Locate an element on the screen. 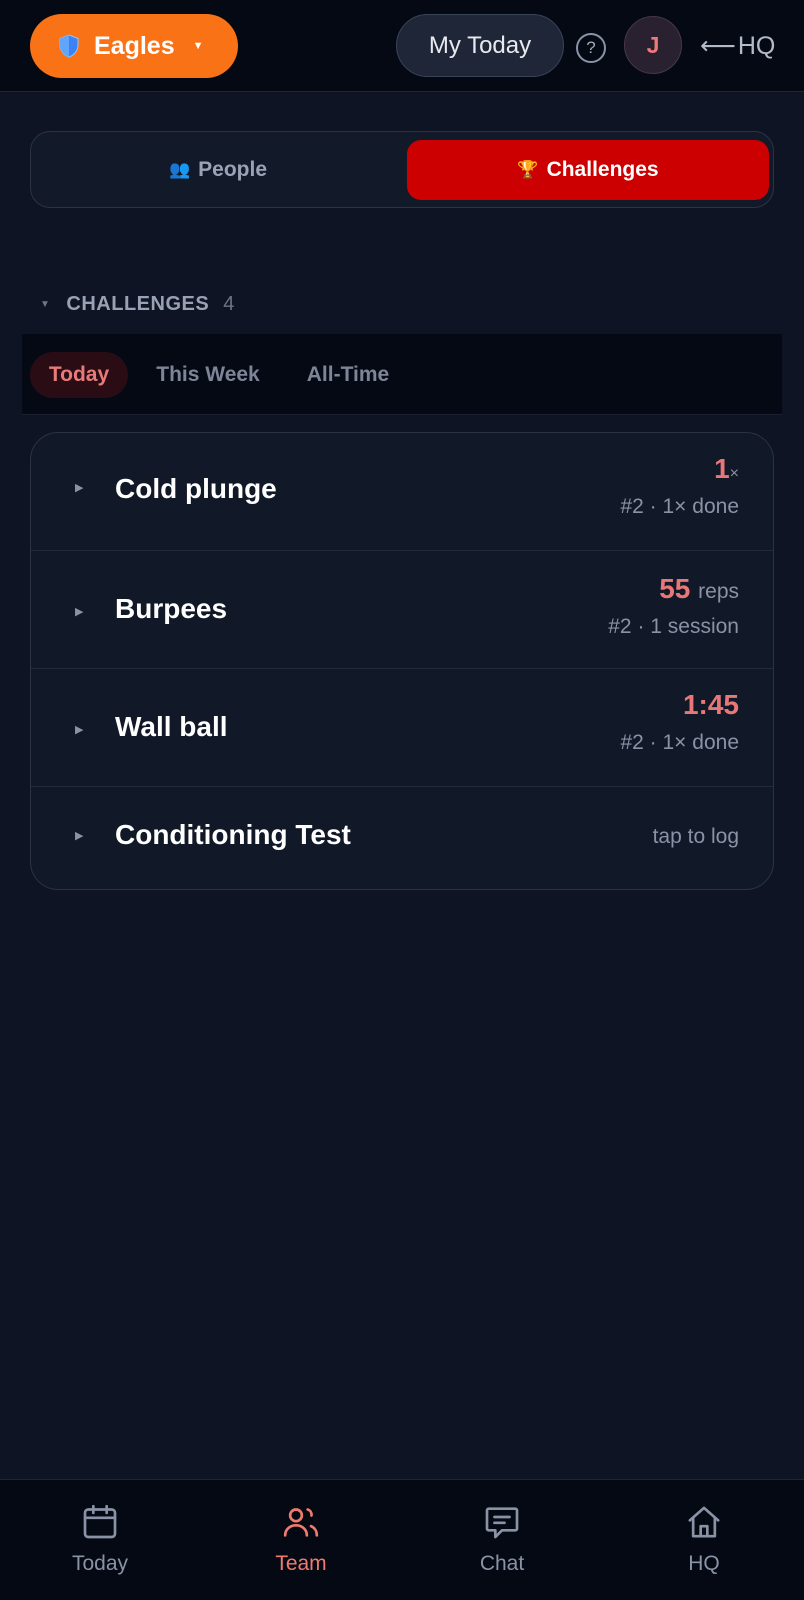 This screenshot has height=1600, width=804. challenges-section-header: ▼ CHALLENGES 4 is located at coordinates (137, 304).